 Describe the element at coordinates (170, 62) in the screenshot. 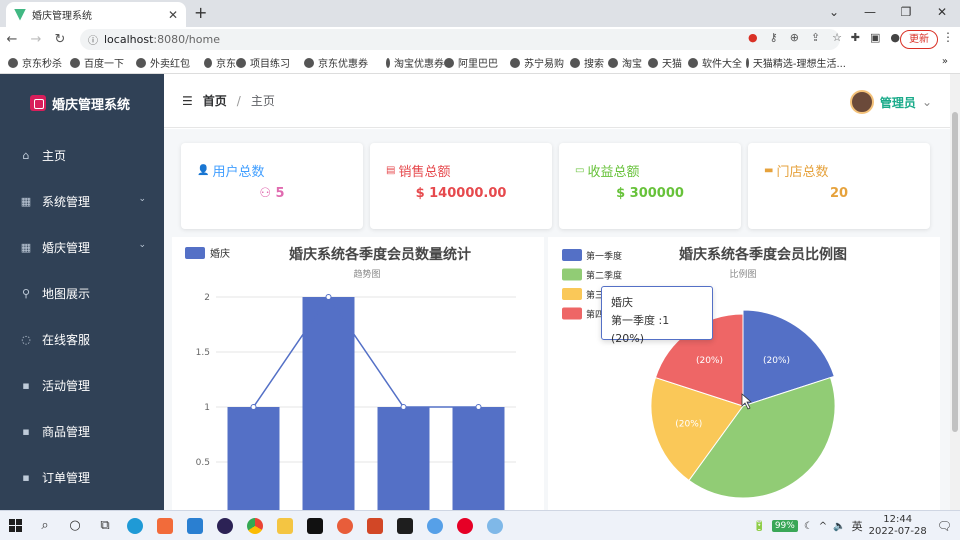

I see `bookmark-item: 外卖红包` at that location.